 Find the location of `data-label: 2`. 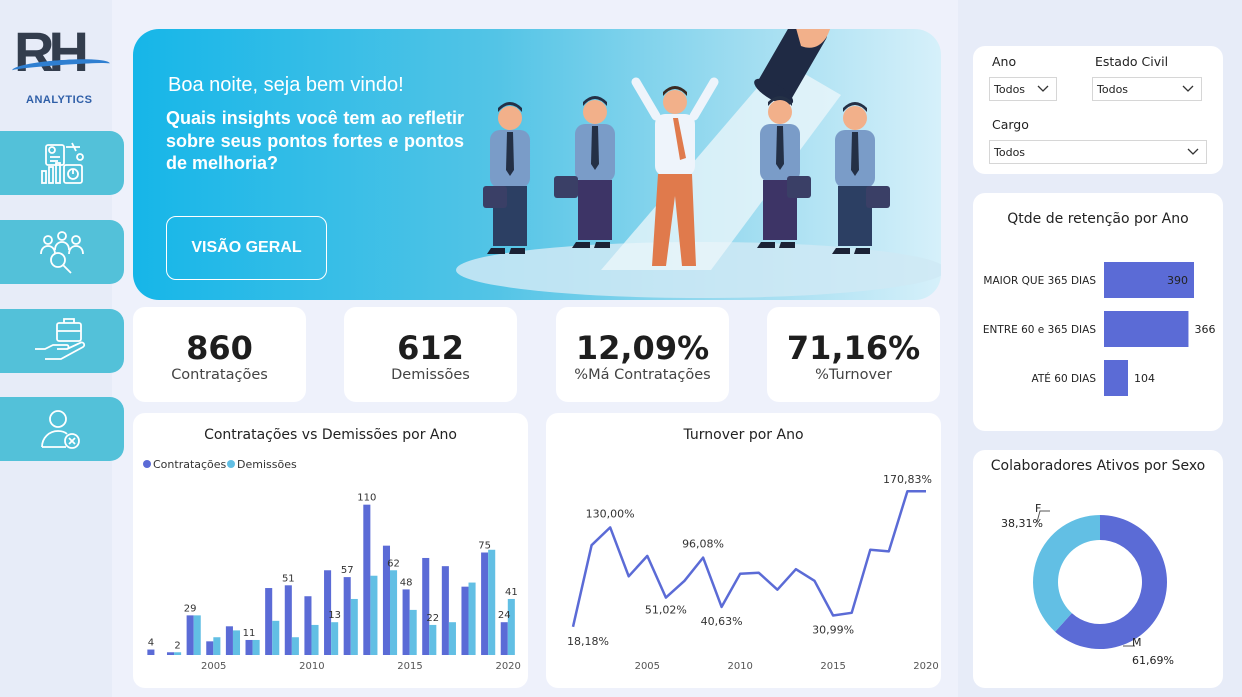

data-label: 2 is located at coordinates (177, 645).